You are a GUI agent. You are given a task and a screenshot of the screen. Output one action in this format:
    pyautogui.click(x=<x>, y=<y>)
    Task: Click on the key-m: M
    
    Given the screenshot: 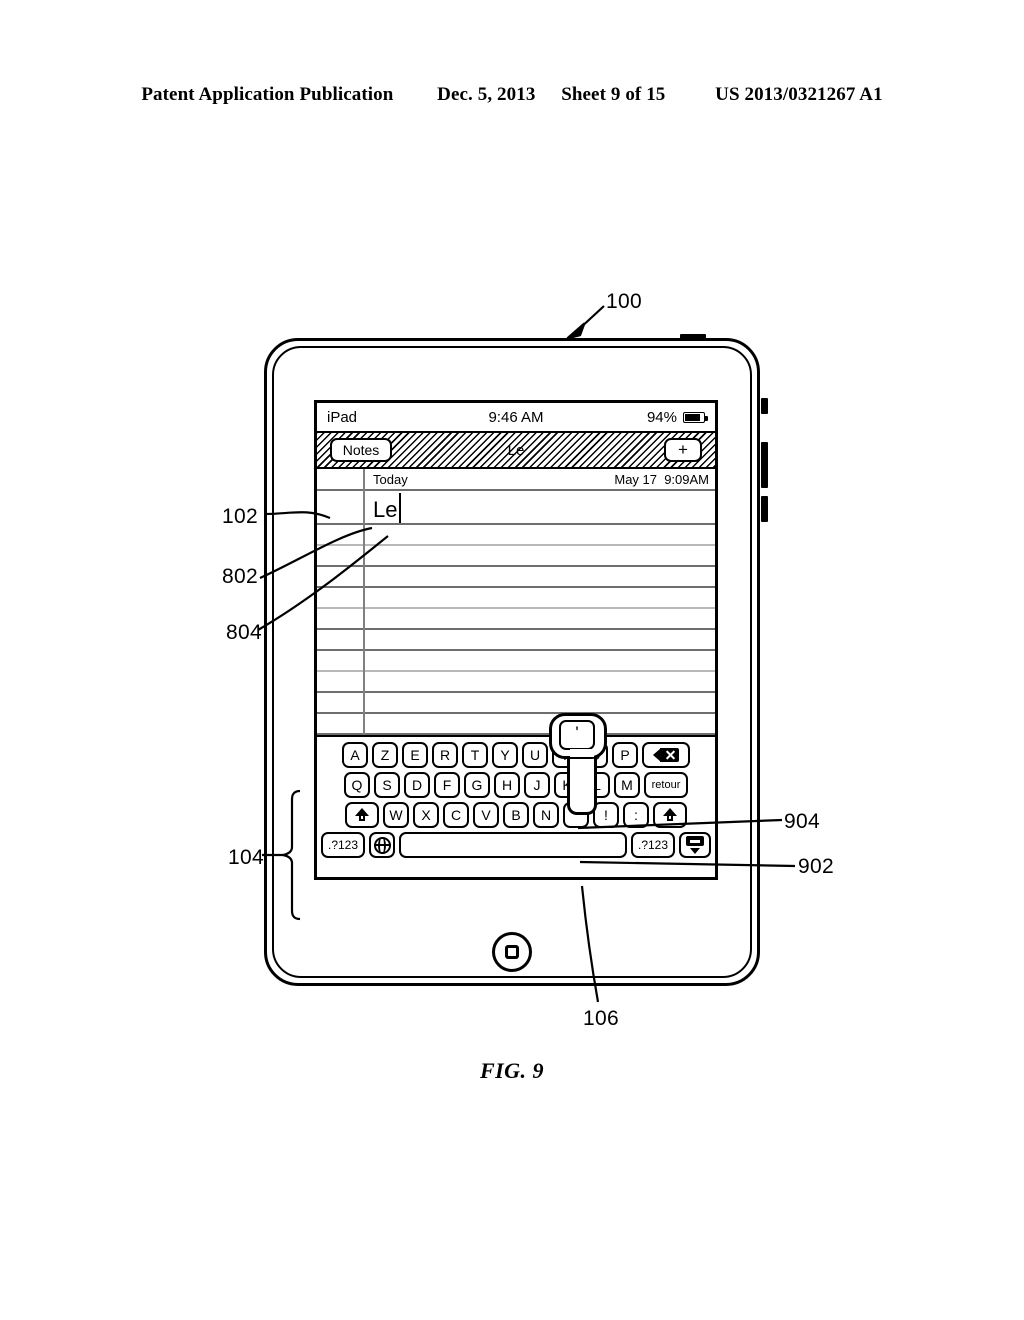 What is the action you would take?
    pyautogui.click(x=627, y=785)
    